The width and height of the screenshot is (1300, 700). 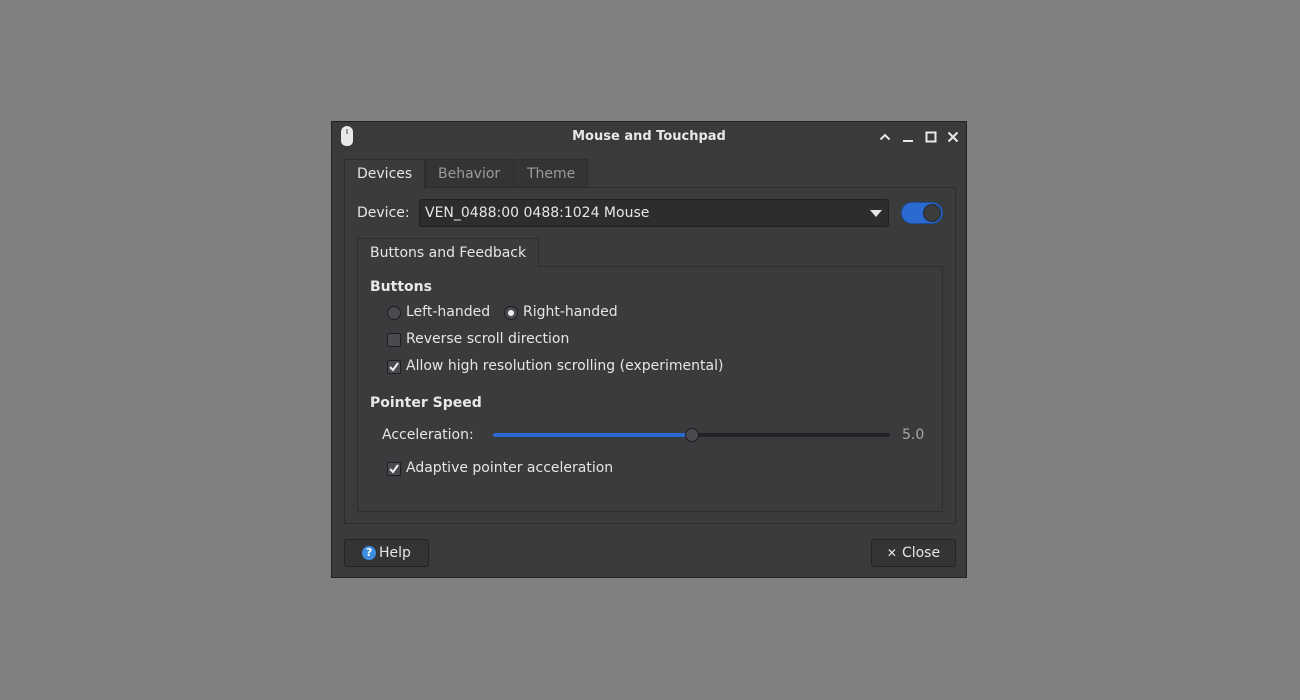 What do you see at coordinates (876, 213) in the screenshot?
I see `chevron-down-icon` at bounding box center [876, 213].